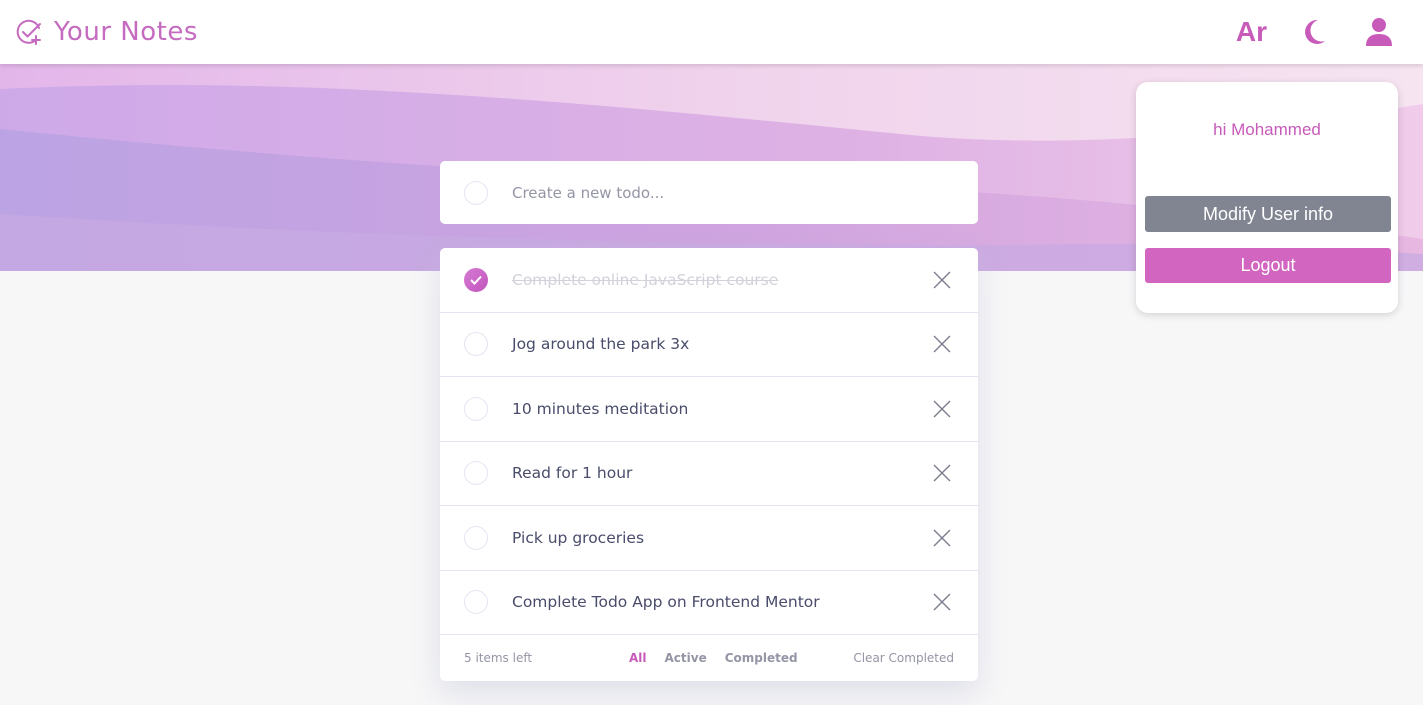  Describe the element at coordinates (722, 280) in the screenshot. I see `todo-text: Complete online JavaScript course` at that location.